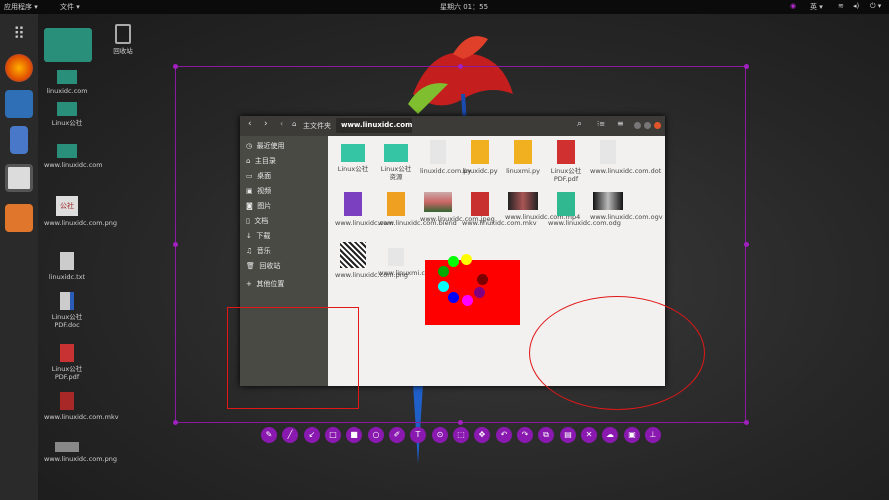 The image size is (889, 500). I want to click on sidebar-item-desktop: ▭ 桌面, so click(258, 176).